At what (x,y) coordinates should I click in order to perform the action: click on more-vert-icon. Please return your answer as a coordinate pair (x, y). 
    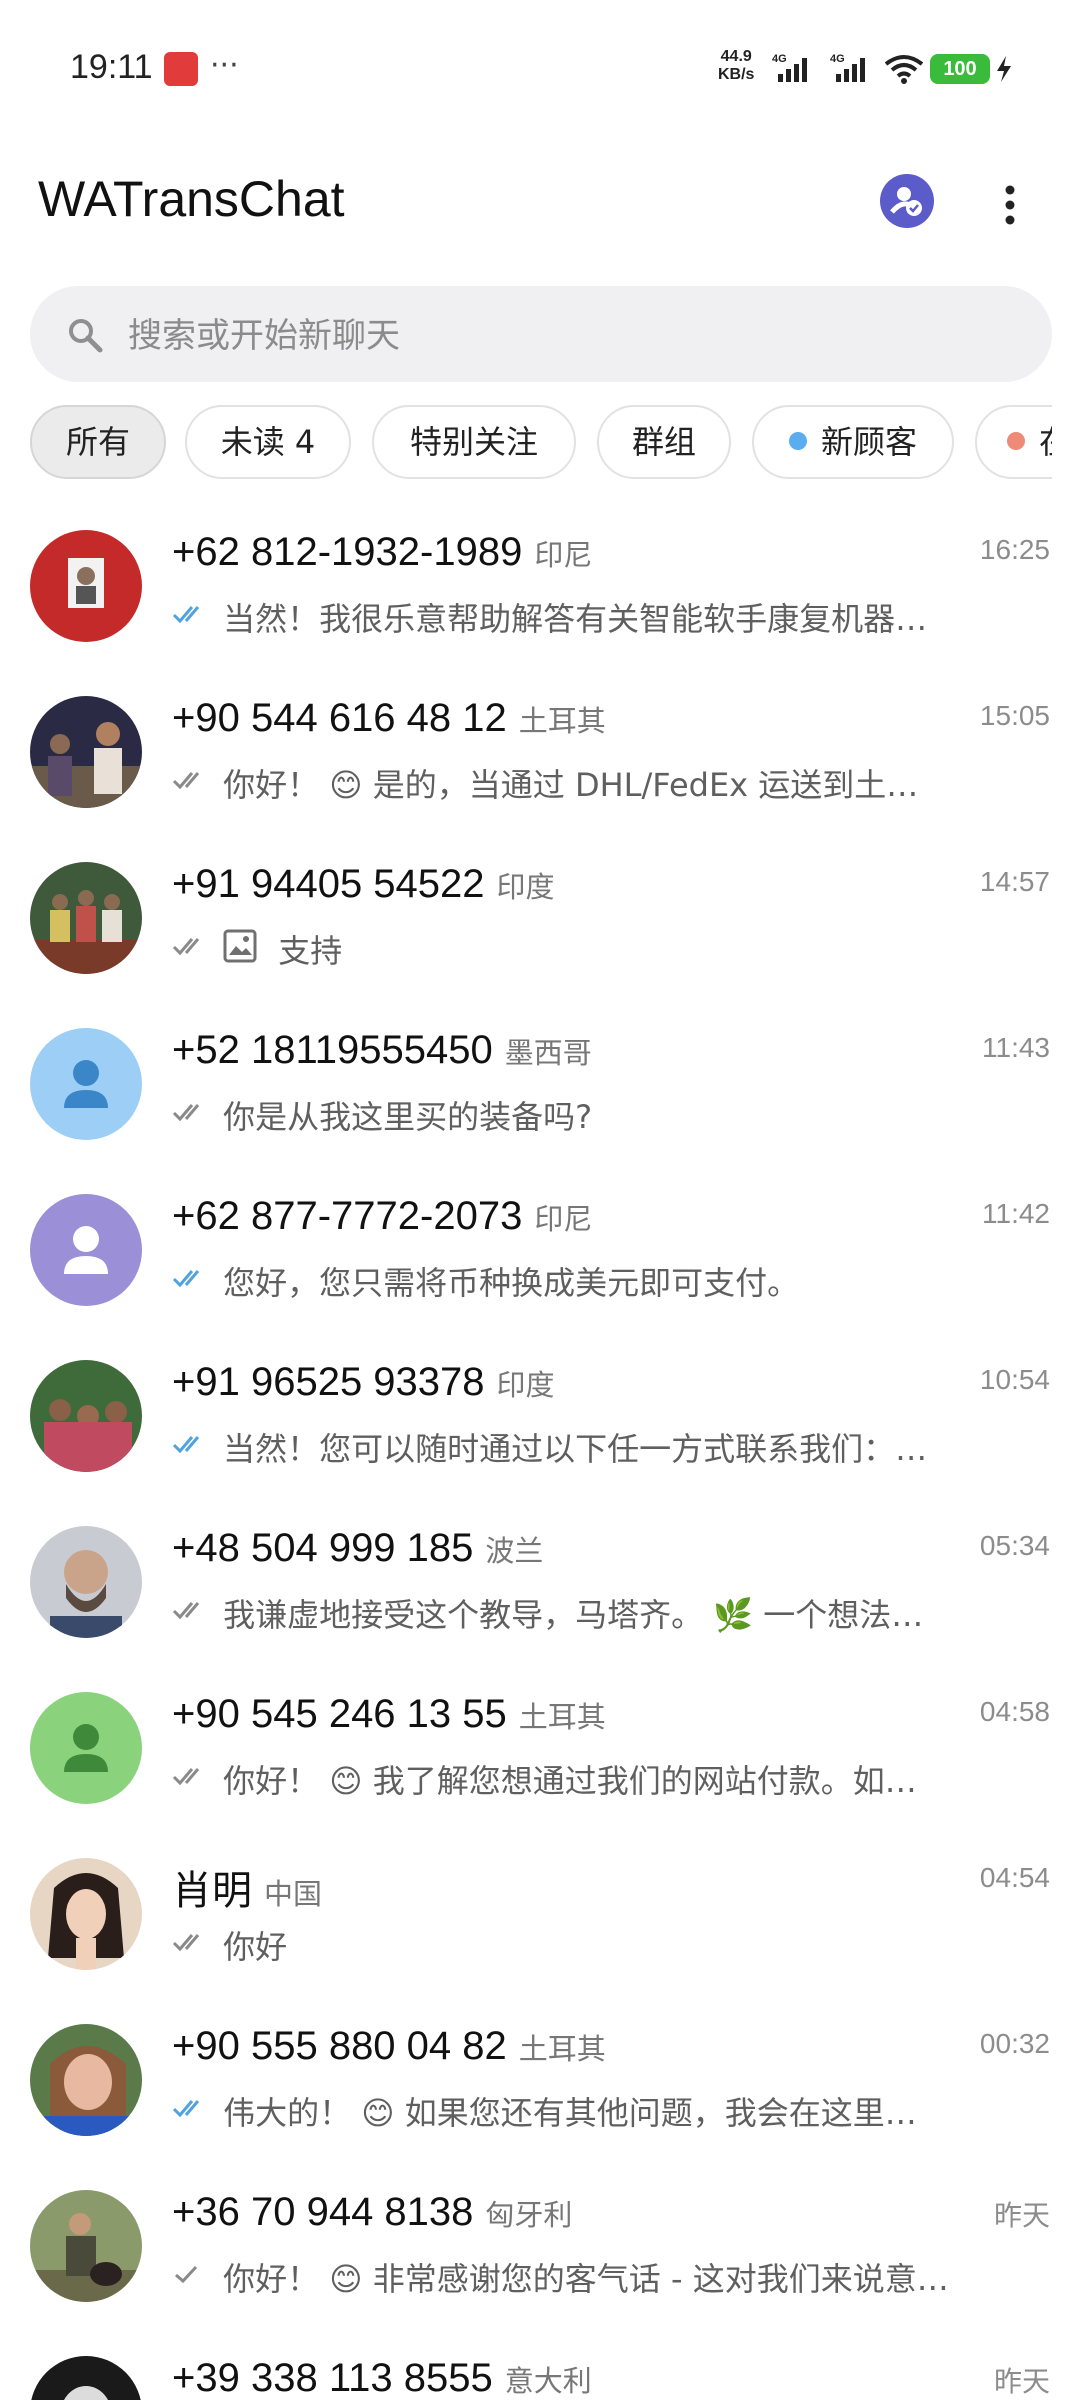
    Looking at the image, I should click on (1010, 205).